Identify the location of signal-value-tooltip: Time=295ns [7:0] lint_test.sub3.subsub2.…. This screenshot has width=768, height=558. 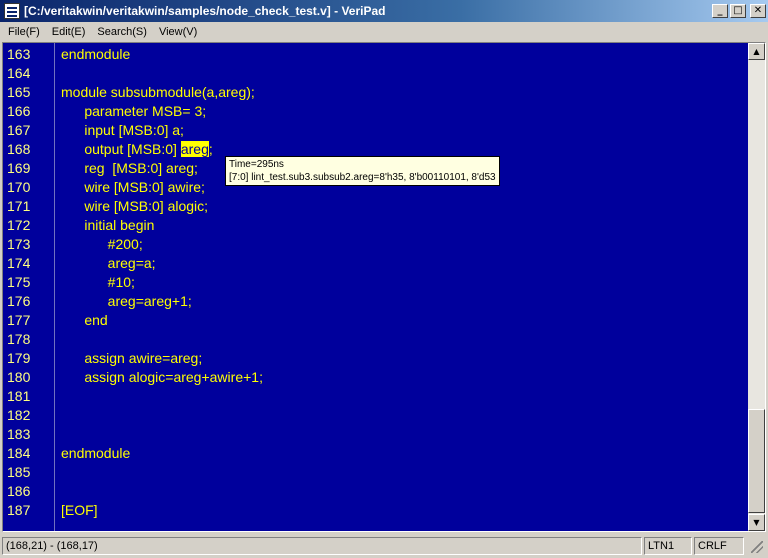
(362, 171).